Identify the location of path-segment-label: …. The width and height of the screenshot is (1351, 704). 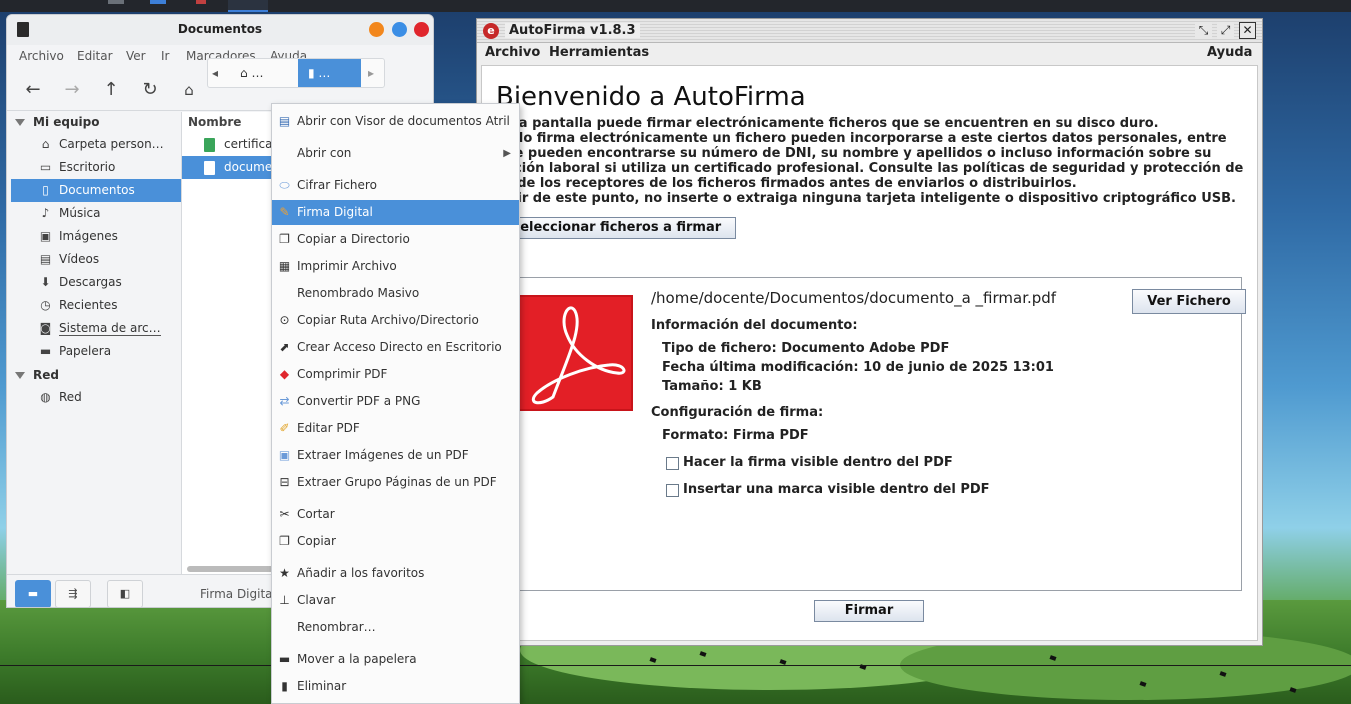
(257, 73).